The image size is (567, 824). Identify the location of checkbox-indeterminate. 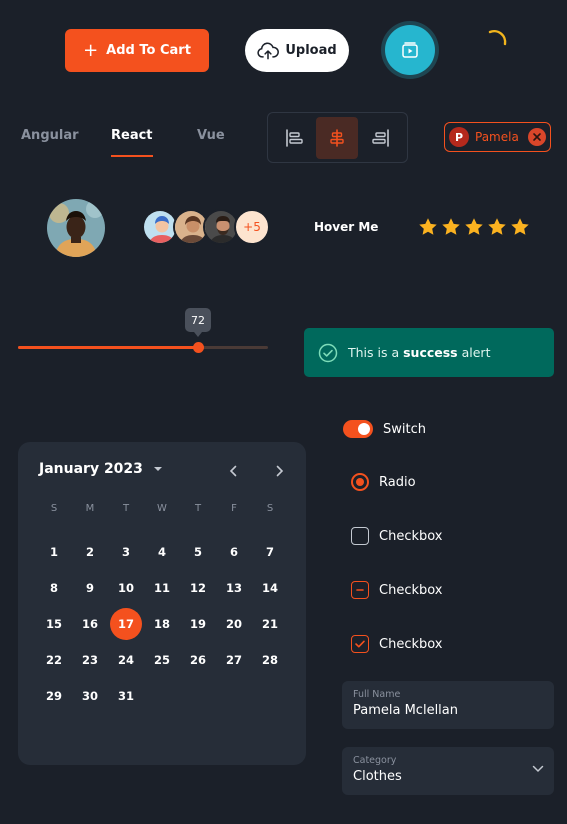
(360, 590).